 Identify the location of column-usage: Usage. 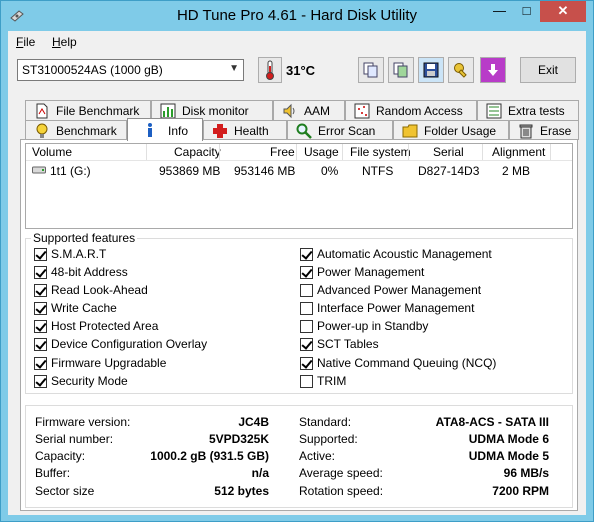
(321, 152).